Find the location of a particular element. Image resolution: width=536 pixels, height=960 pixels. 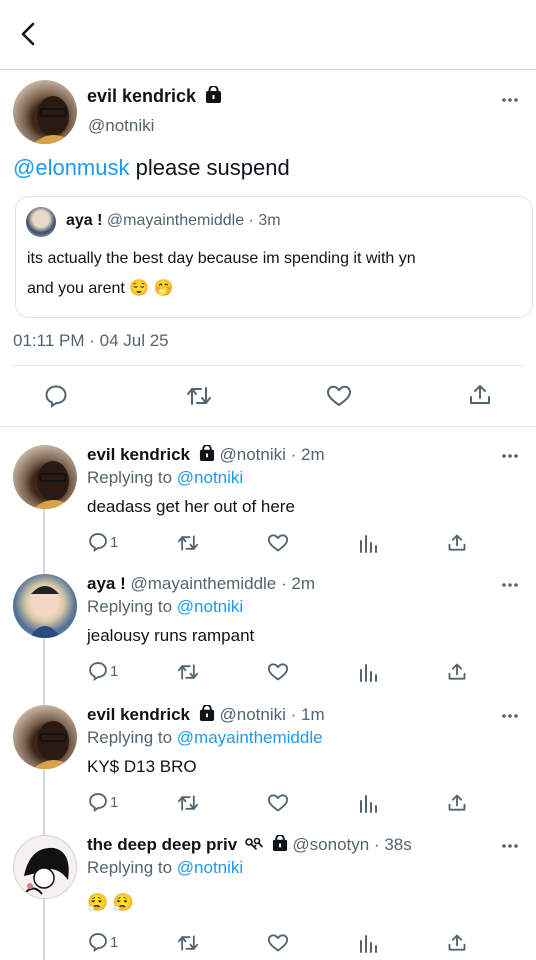

tweet-body: please suspend is located at coordinates (209, 167).